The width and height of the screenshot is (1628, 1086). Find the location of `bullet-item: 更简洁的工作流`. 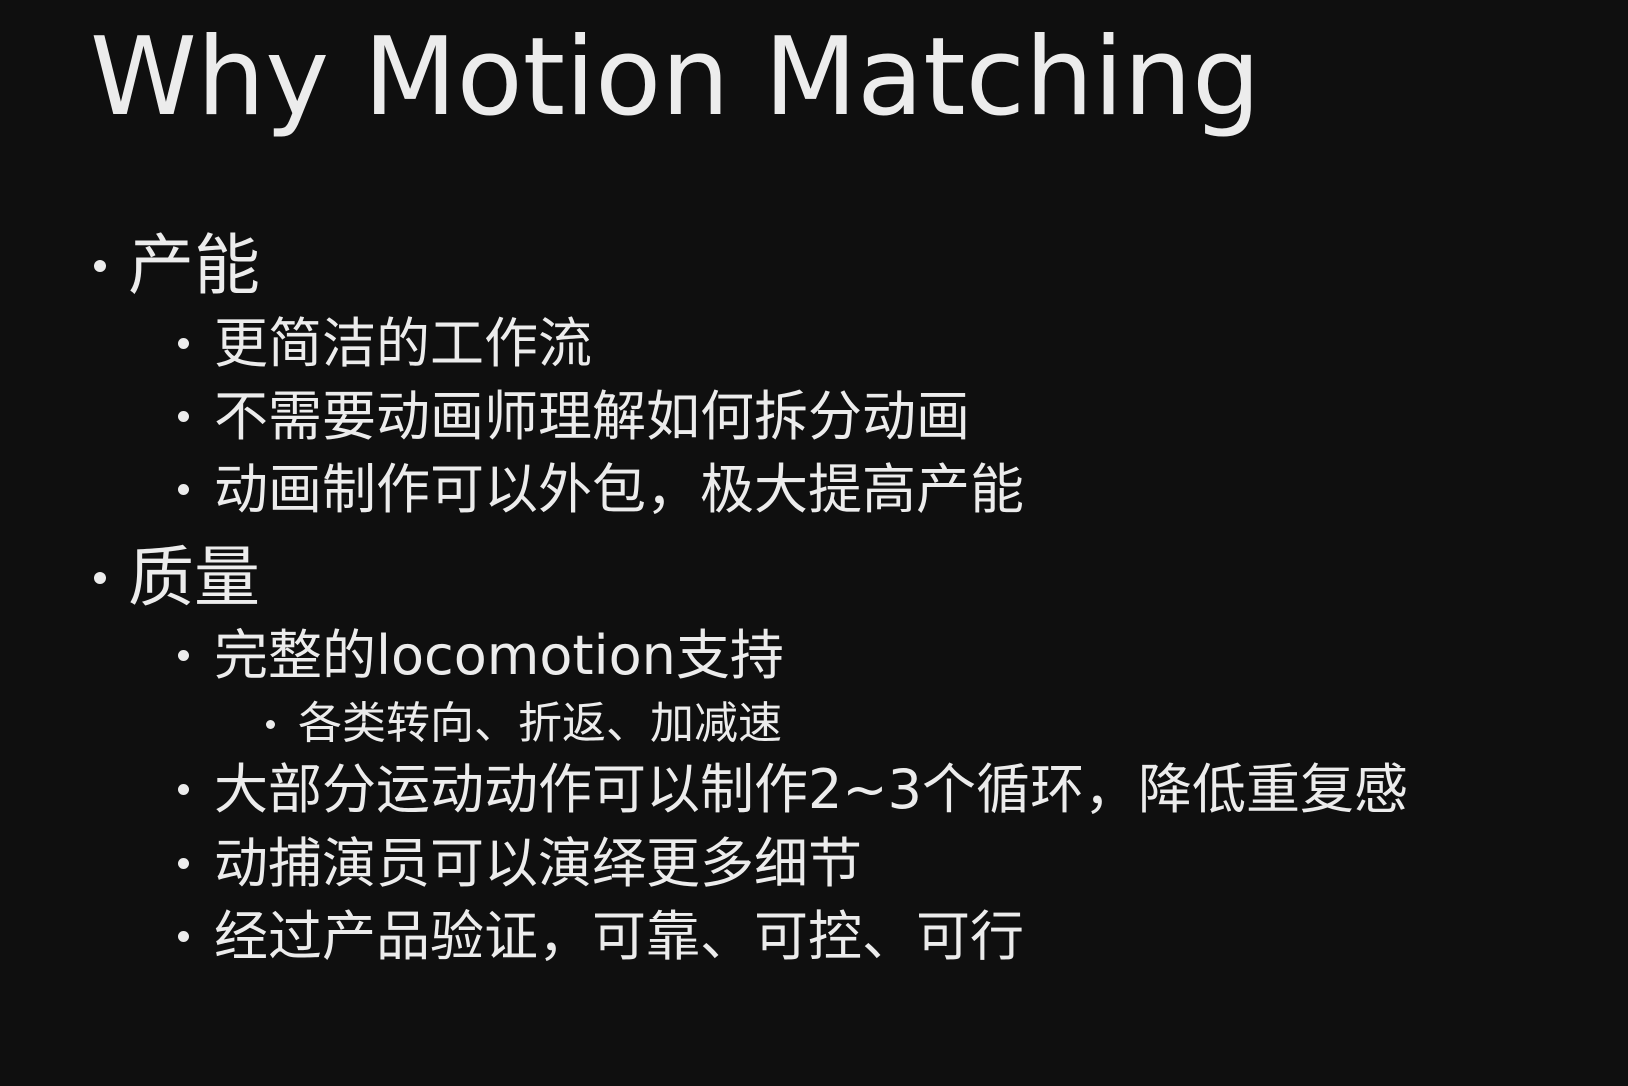

bullet-item: 更简洁的工作流 is located at coordinates (385, 344).